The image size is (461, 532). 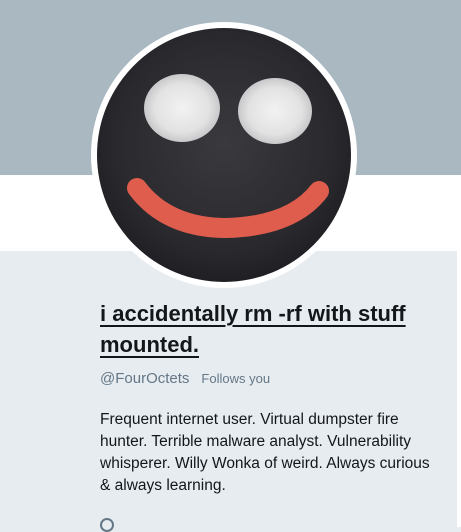 I want to click on column-divider, so click(x=459, y=351).